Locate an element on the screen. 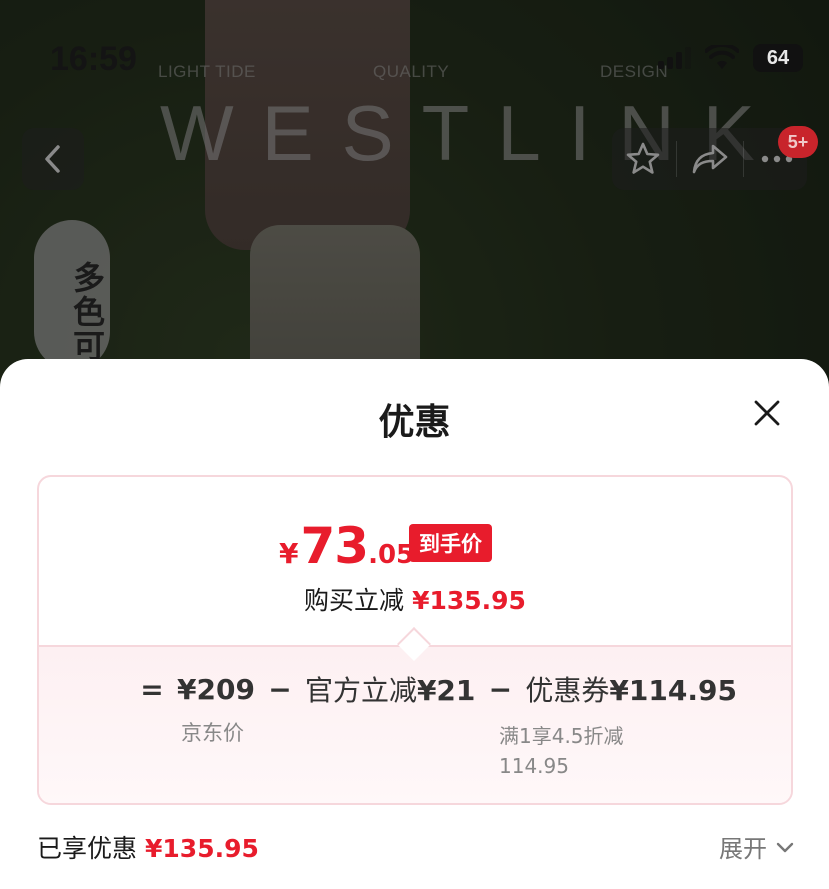 Image resolution: width=829 pixels, height=889 pixels. share-button is located at coordinates (710, 159).